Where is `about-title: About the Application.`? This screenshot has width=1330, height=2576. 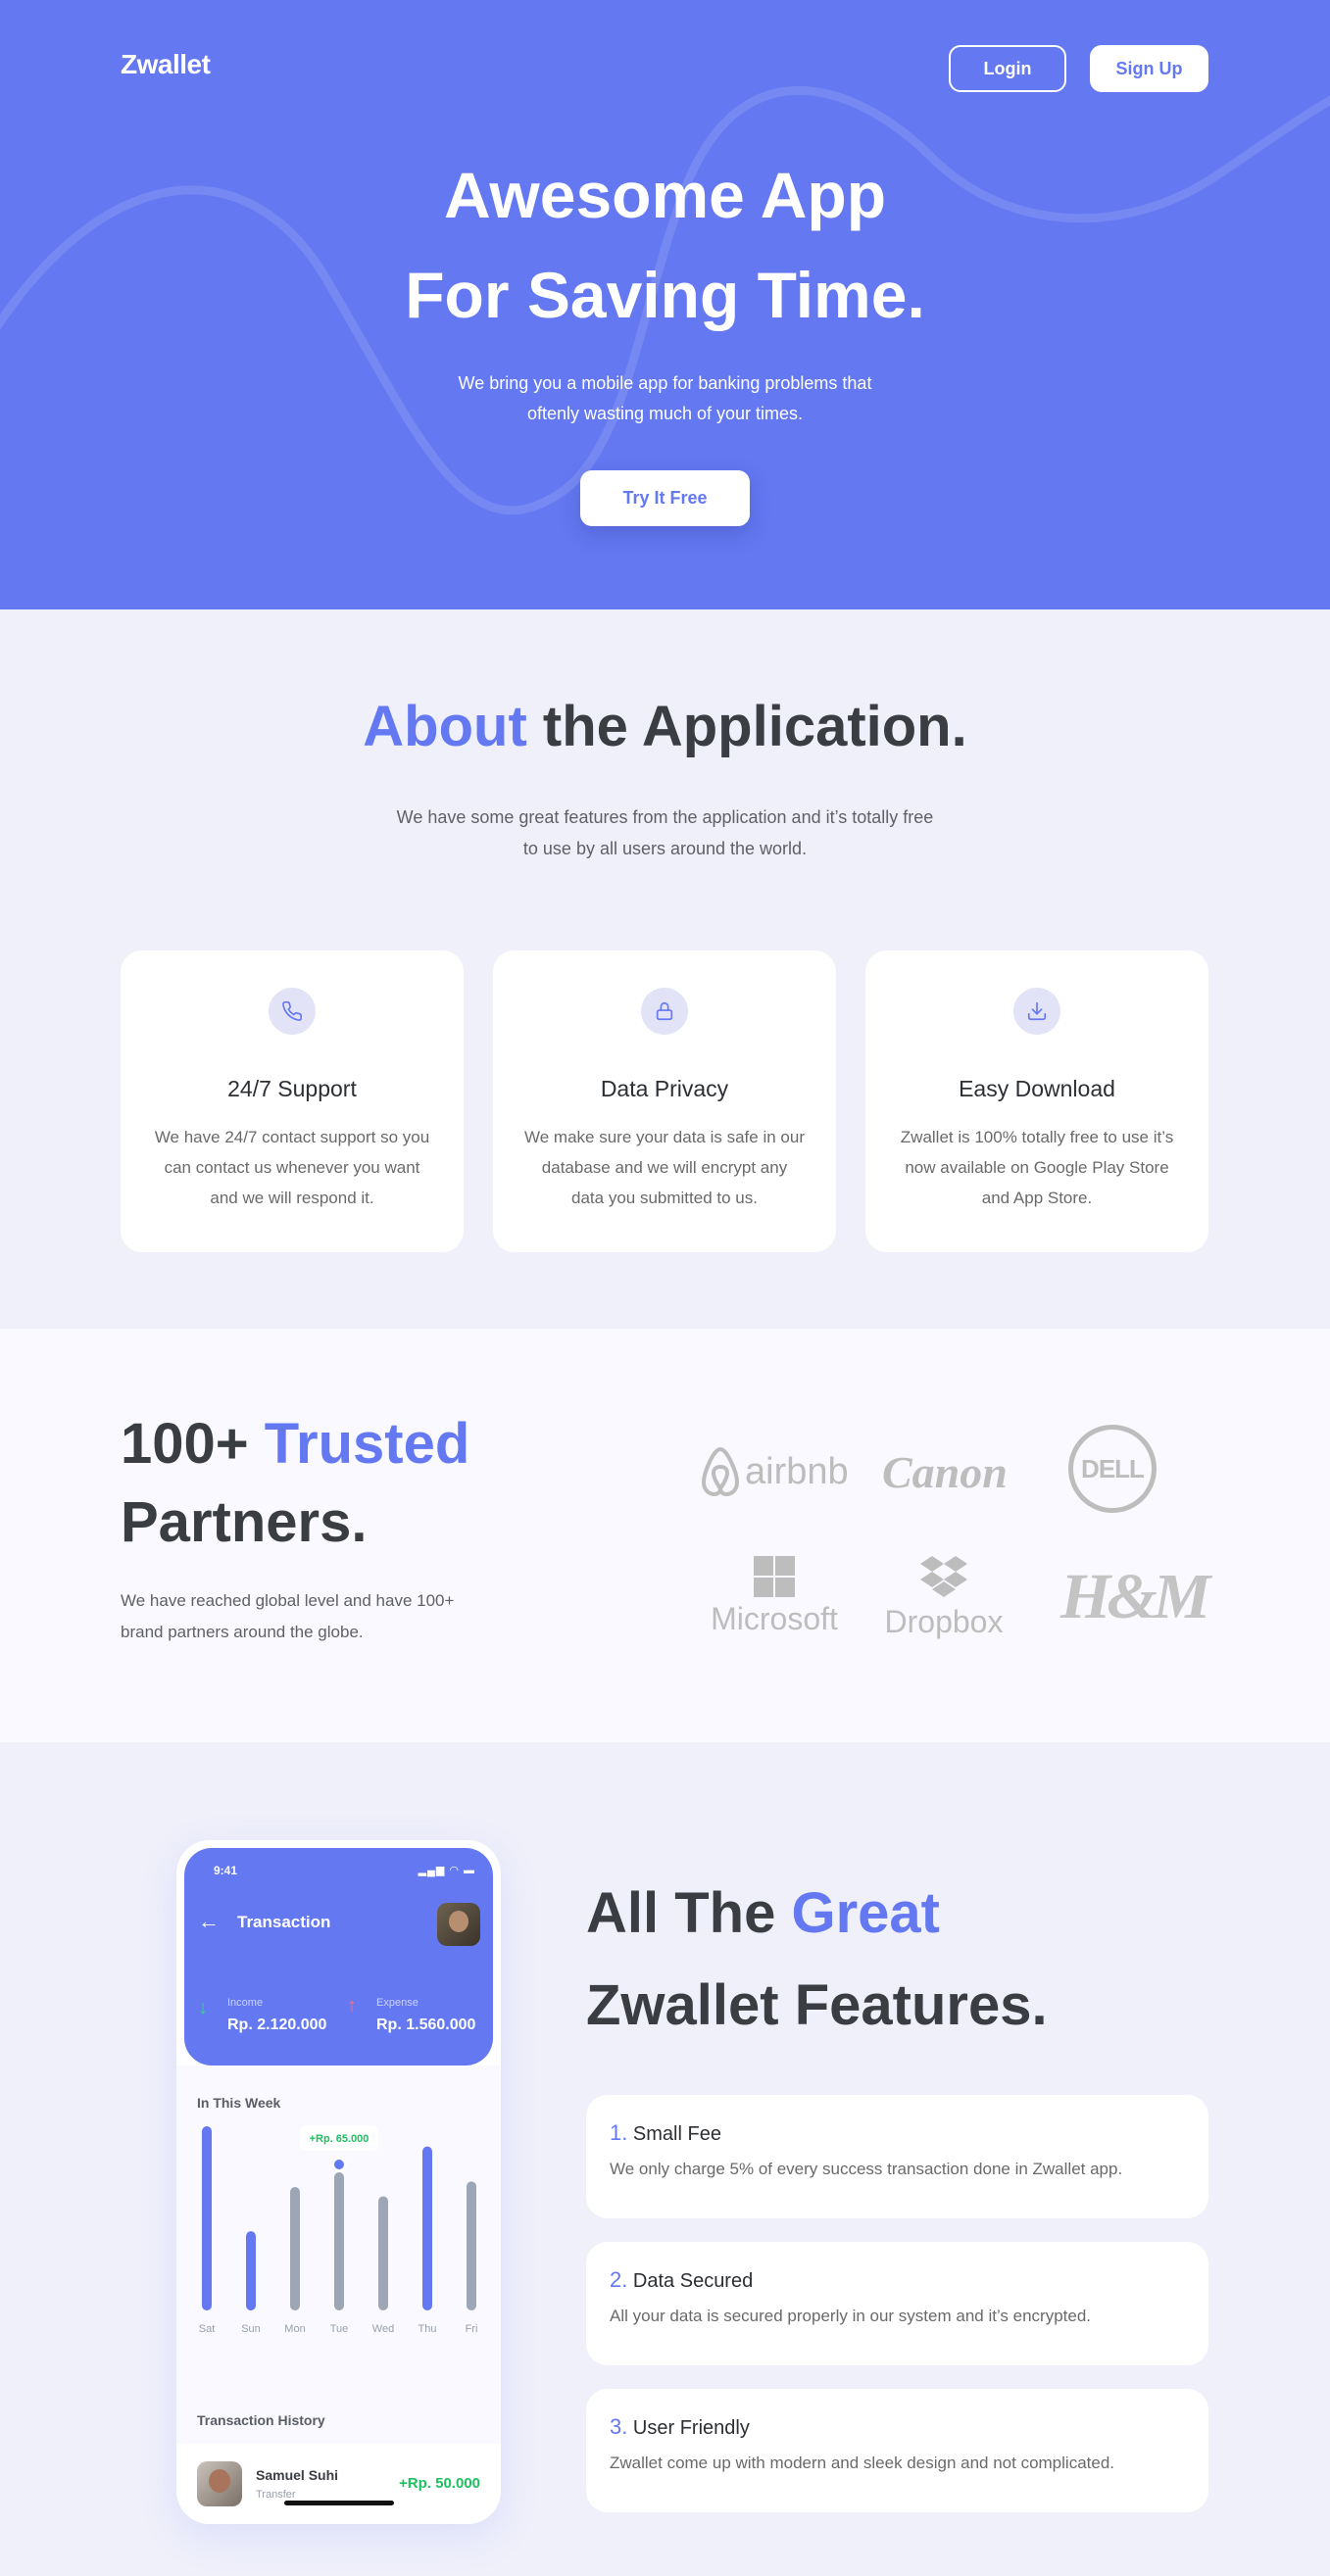 about-title: About the Application. is located at coordinates (665, 726).